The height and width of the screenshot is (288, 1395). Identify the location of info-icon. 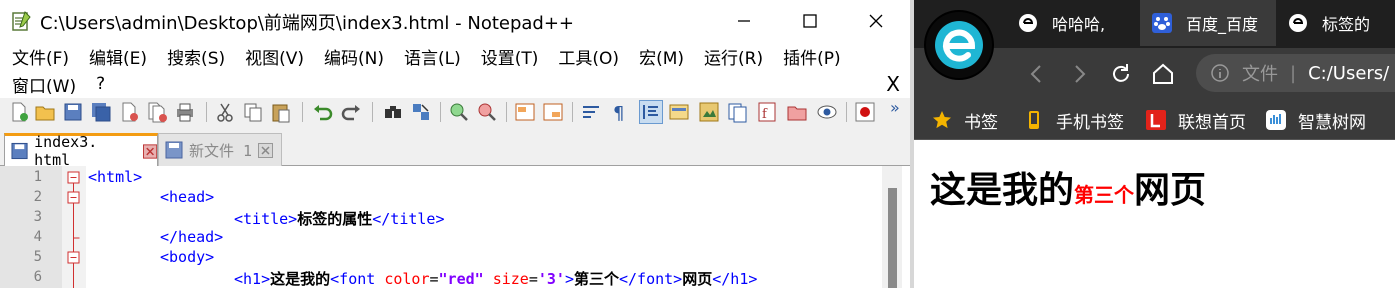
(1220, 73).